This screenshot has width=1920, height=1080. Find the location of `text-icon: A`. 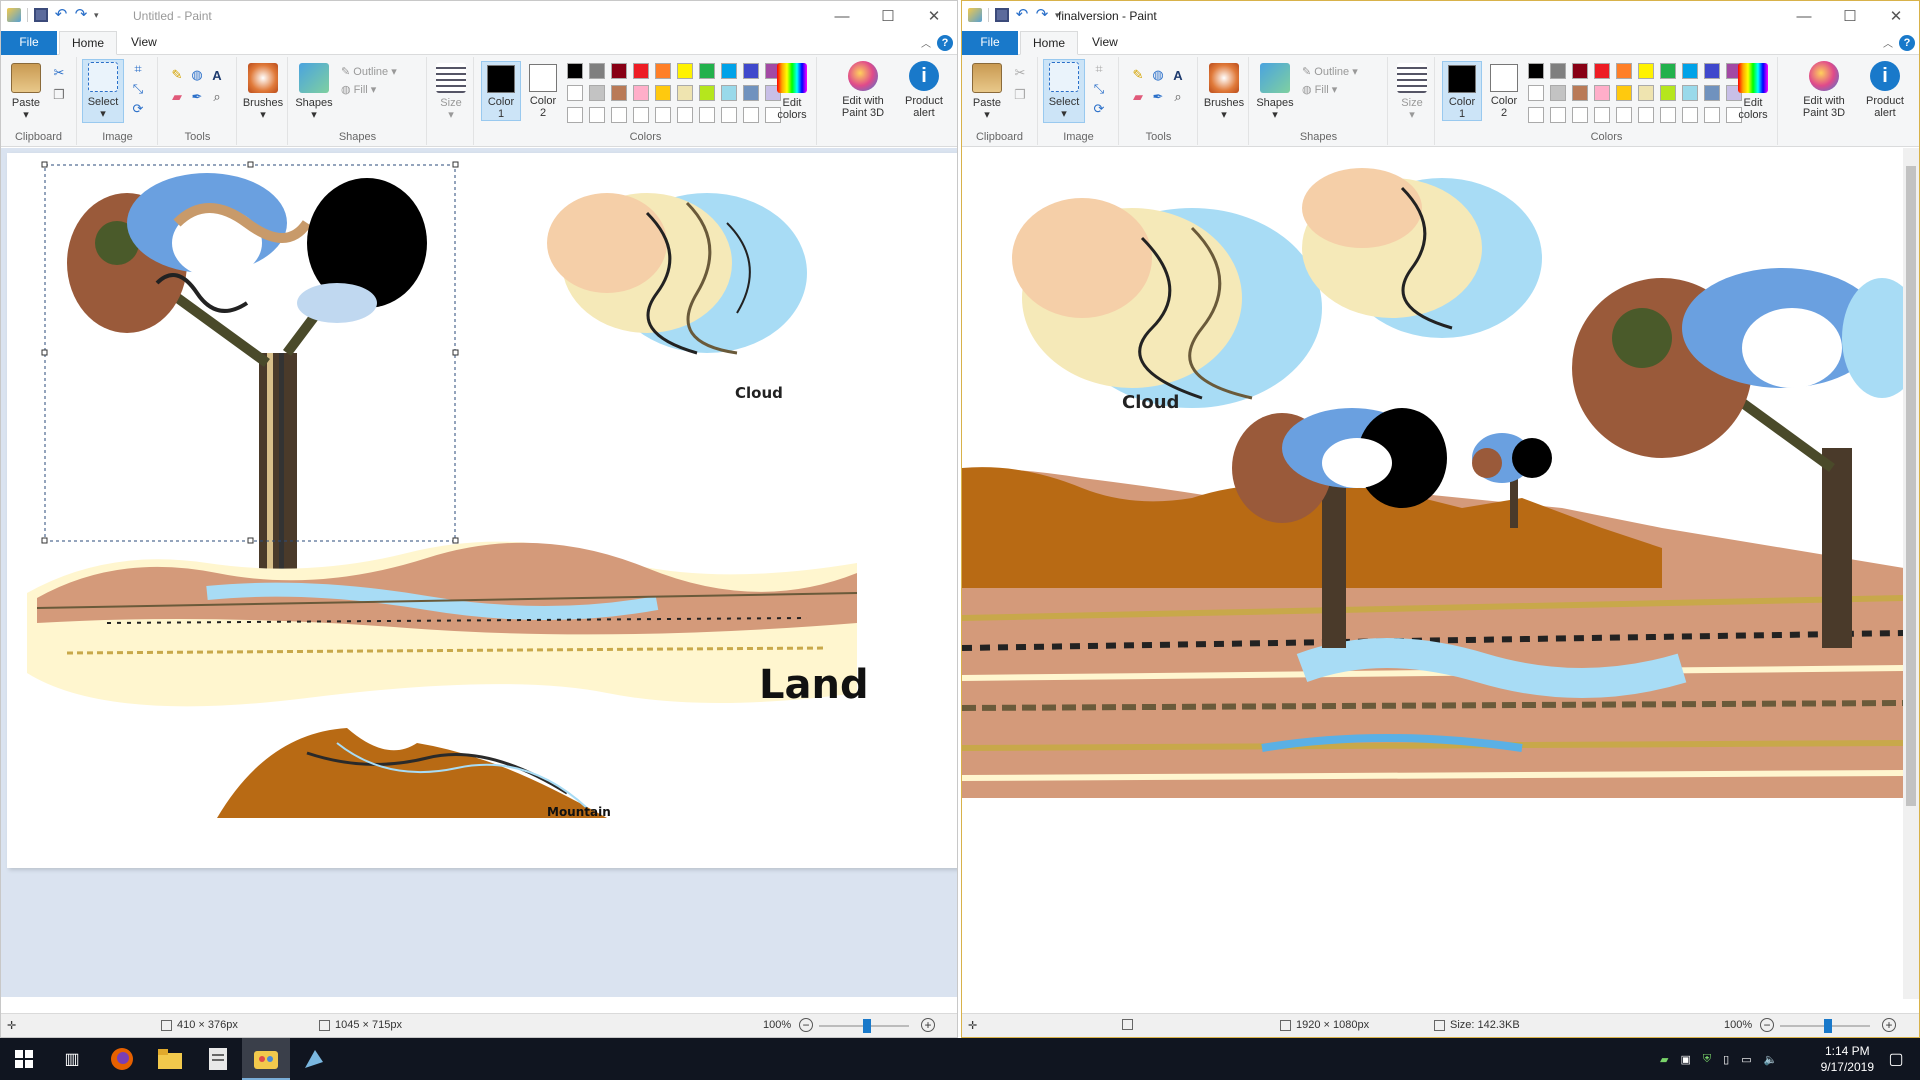

text-icon: A is located at coordinates (217, 75).